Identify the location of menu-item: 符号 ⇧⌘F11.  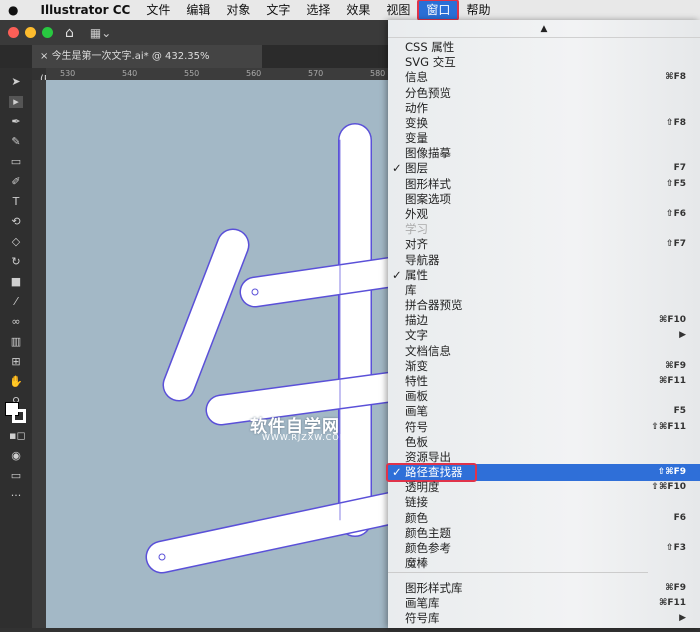
(544, 427).